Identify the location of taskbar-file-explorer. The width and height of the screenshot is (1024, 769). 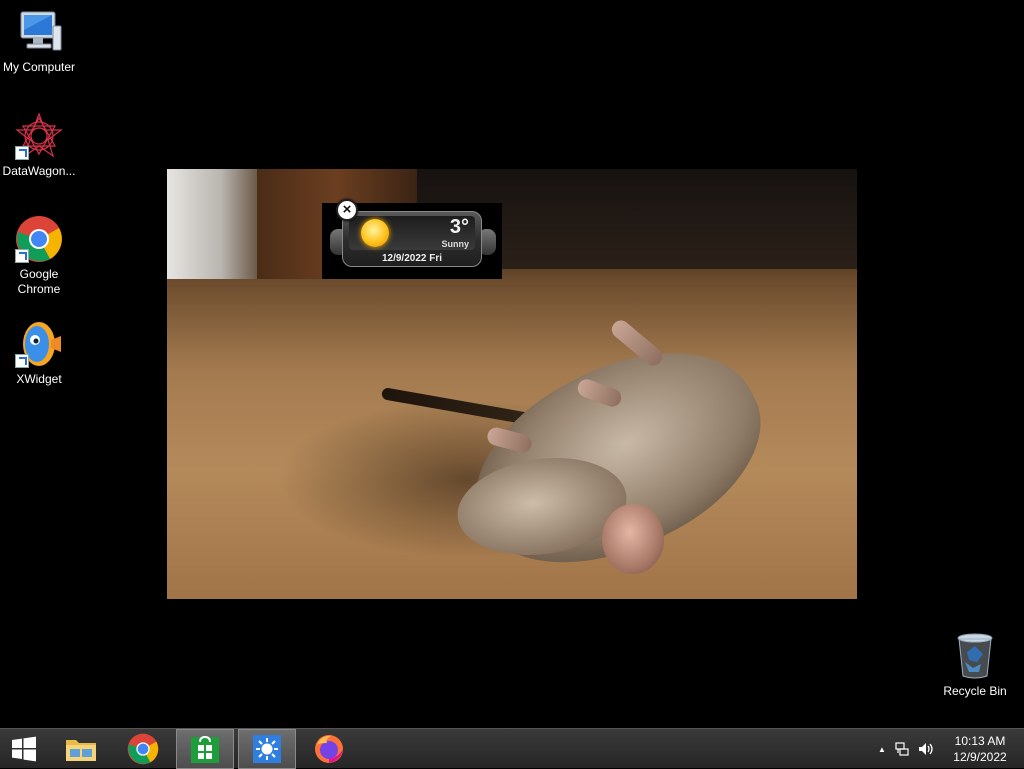
(81, 749).